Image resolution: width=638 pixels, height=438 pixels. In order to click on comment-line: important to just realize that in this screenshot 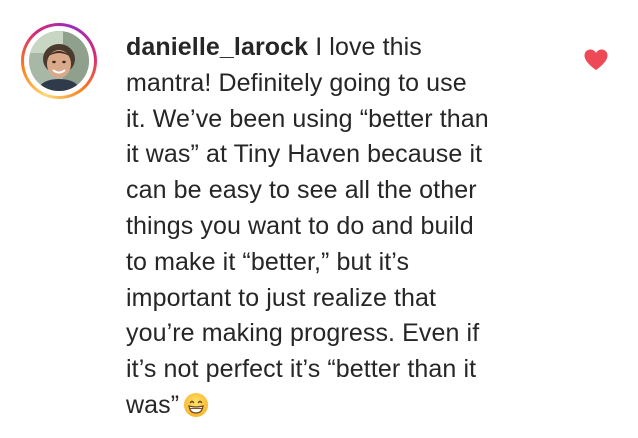, I will do `click(281, 297)`.